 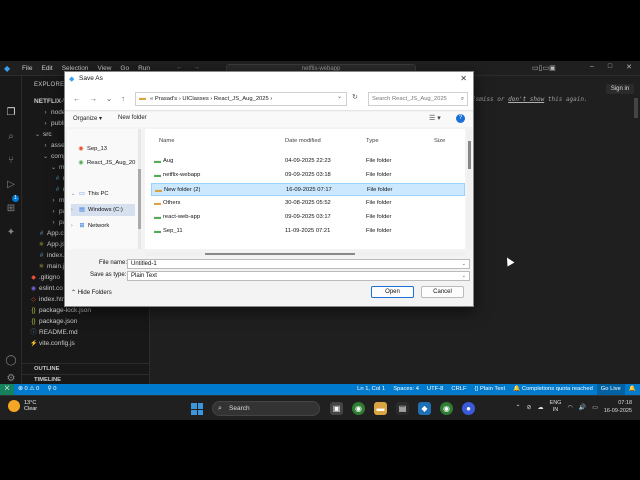 I want to click on tree-item: ◉ eslint.co, so click(x=46, y=288).